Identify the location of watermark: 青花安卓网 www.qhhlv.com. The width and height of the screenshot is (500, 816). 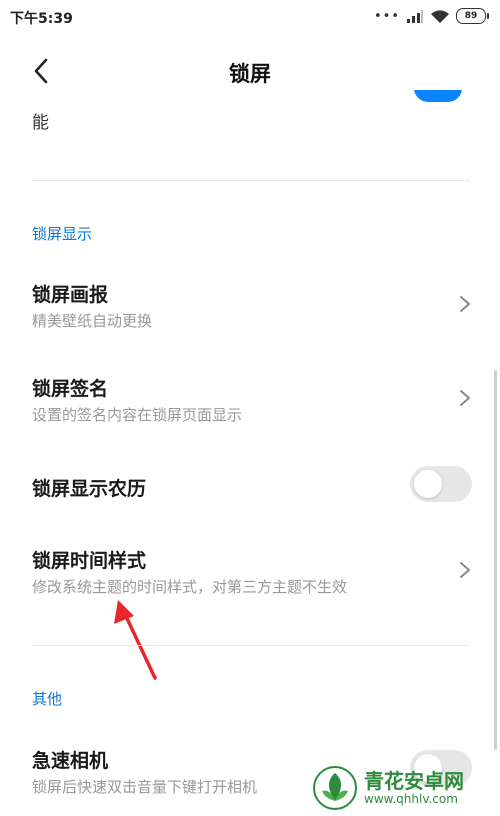
(406, 788).